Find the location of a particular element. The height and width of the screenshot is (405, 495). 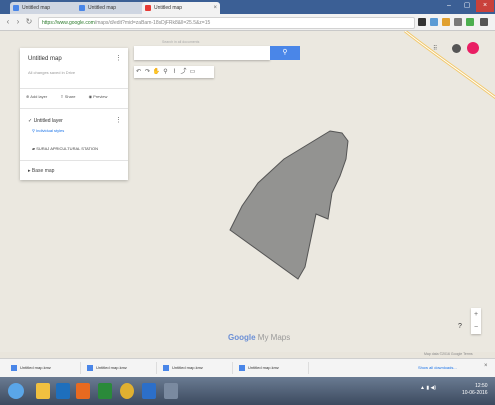

base-map-label: Base map is located at coordinates (43, 171).